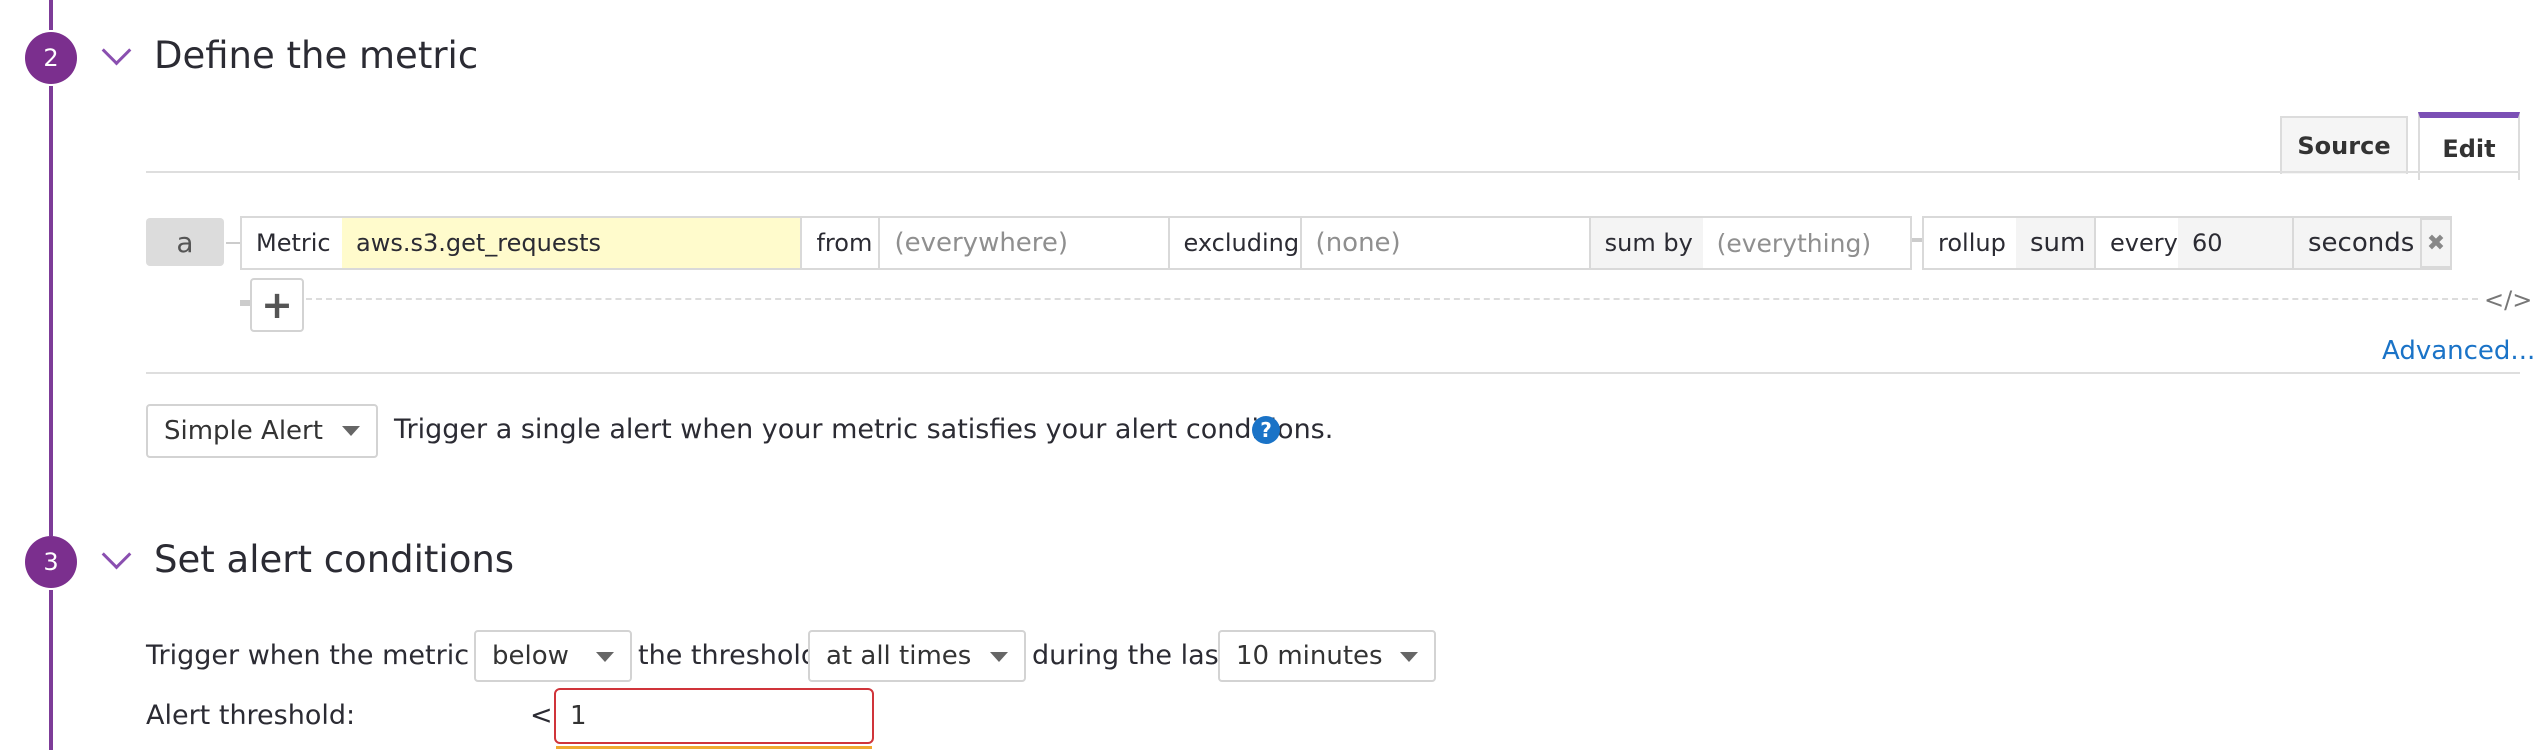  Describe the element at coordinates (2361, 243) in the screenshot. I see `seconds-label: seconds` at that location.